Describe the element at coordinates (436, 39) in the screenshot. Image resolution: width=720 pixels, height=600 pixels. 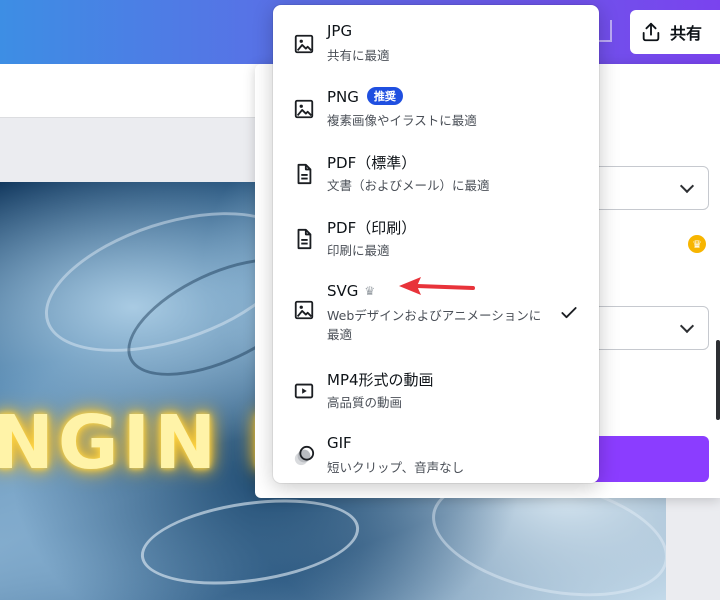
I see `option-jpg: JPG 共有に最適` at that location.